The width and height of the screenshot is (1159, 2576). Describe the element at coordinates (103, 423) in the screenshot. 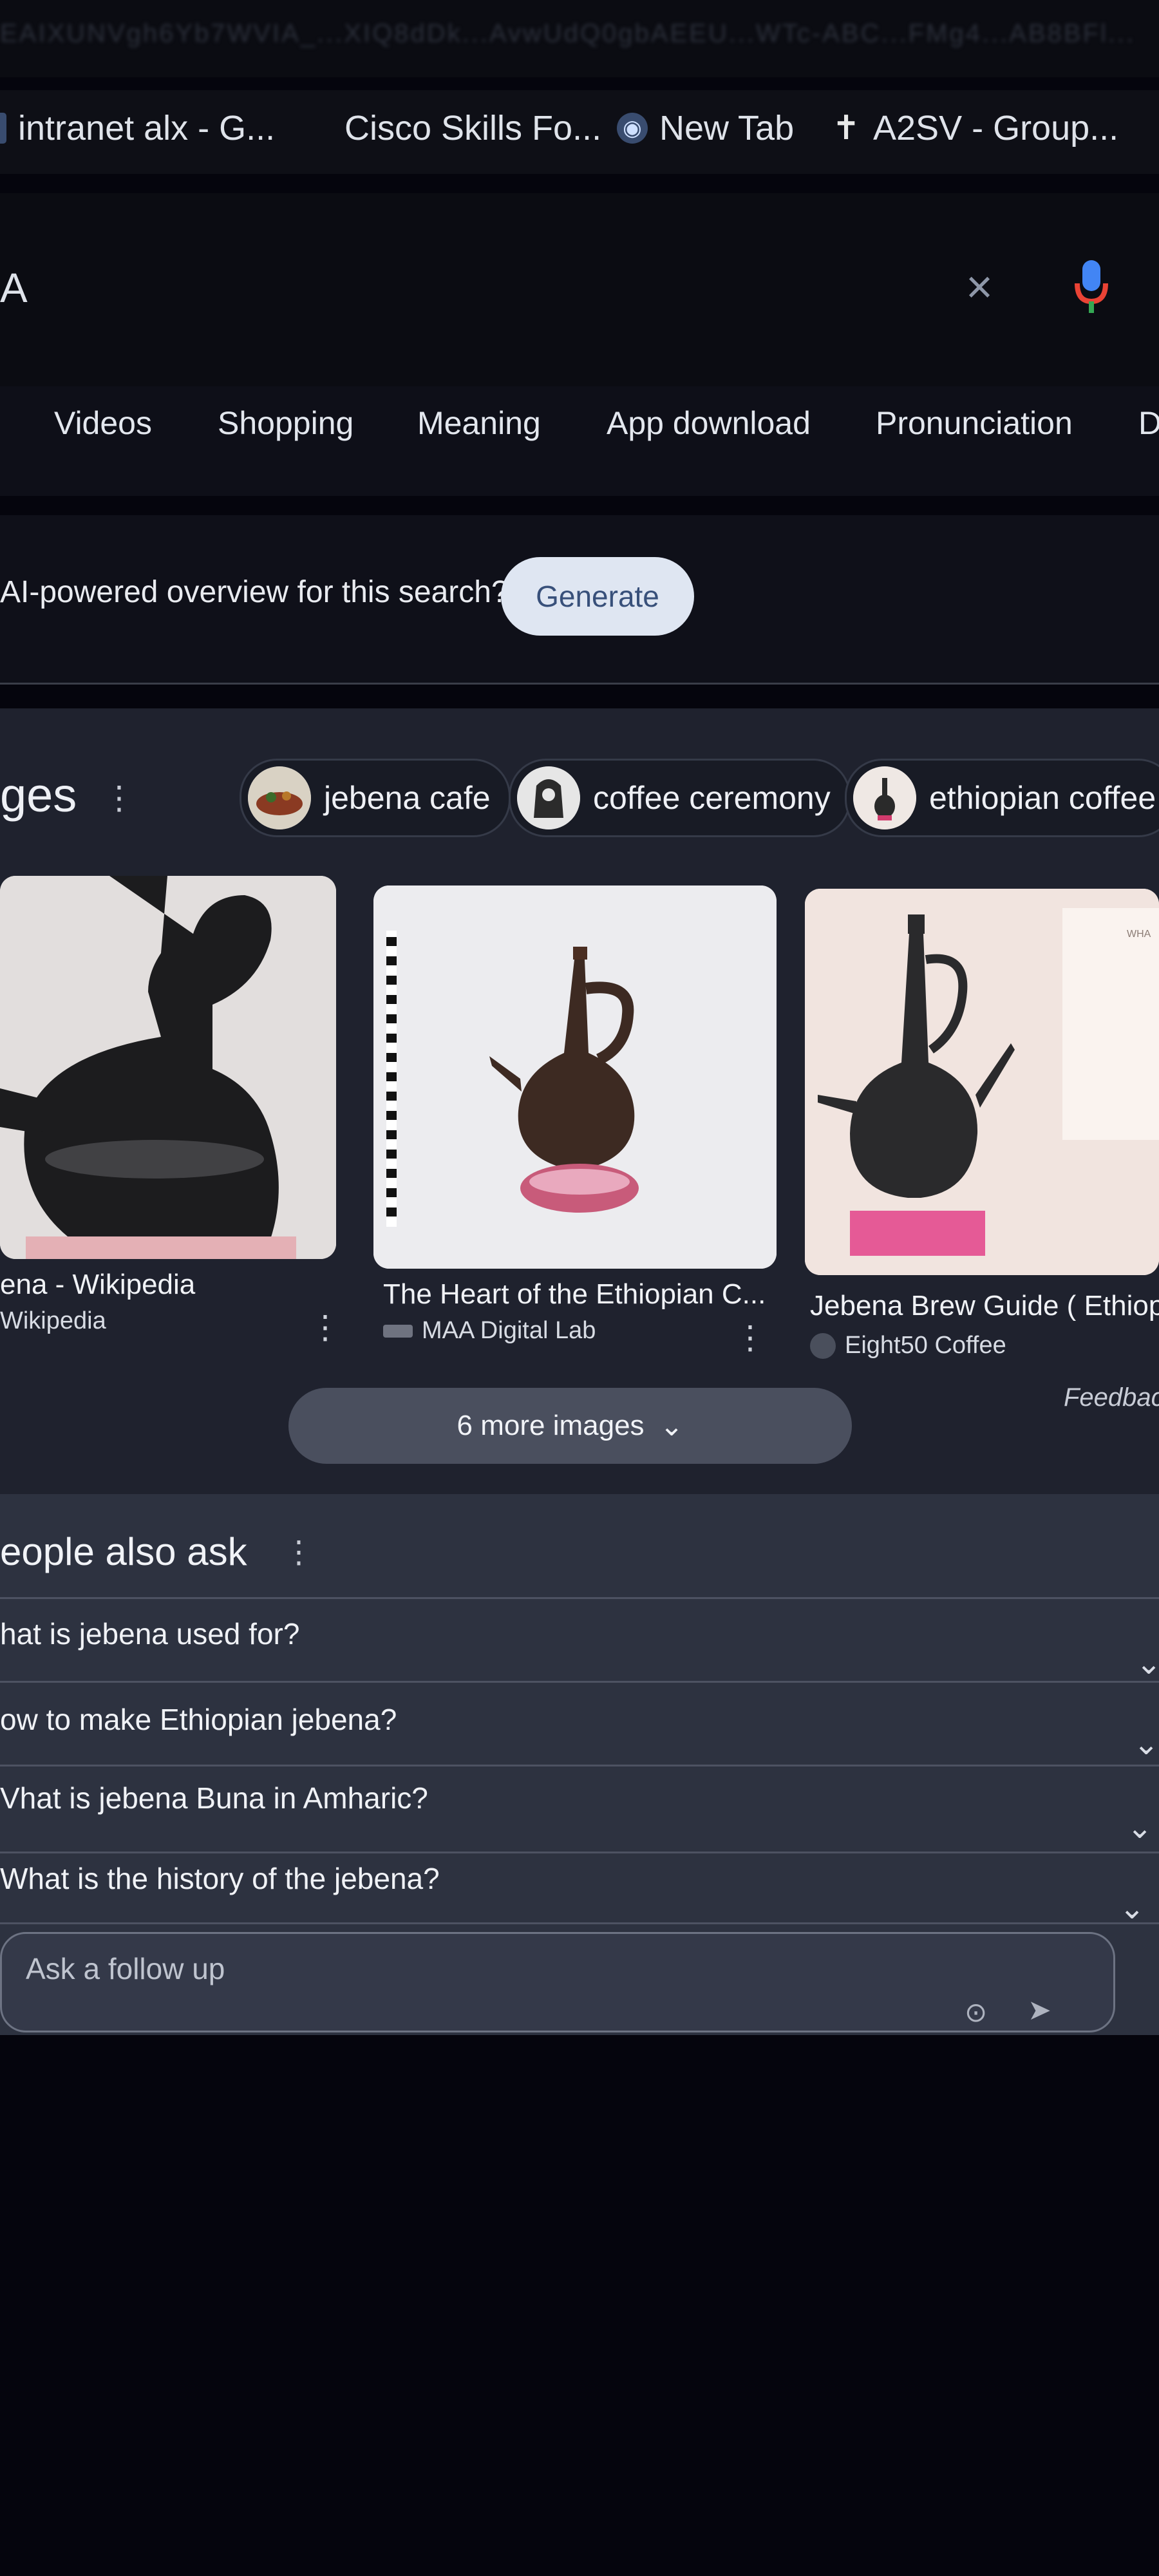

I see `tab-videos: Videos` at that location.